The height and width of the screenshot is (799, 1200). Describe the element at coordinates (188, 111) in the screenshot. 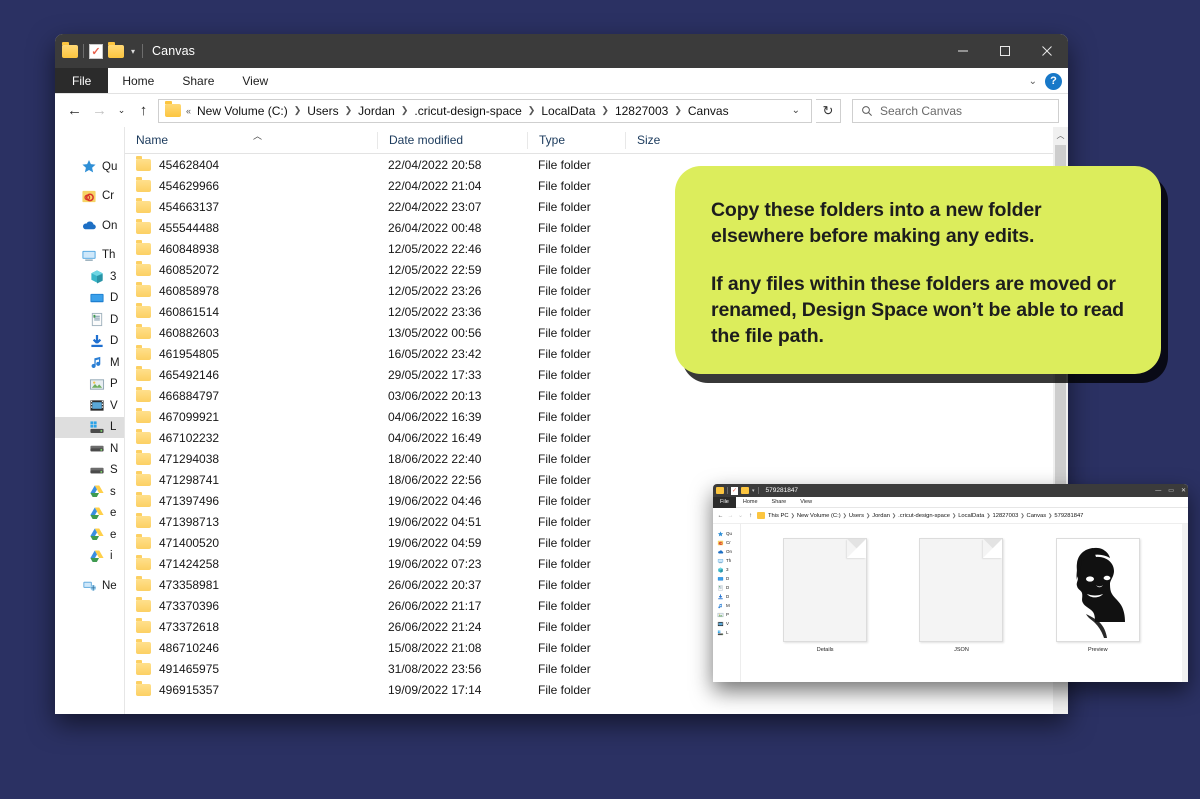

I see `breadcrumb-overflow: «` at that location.